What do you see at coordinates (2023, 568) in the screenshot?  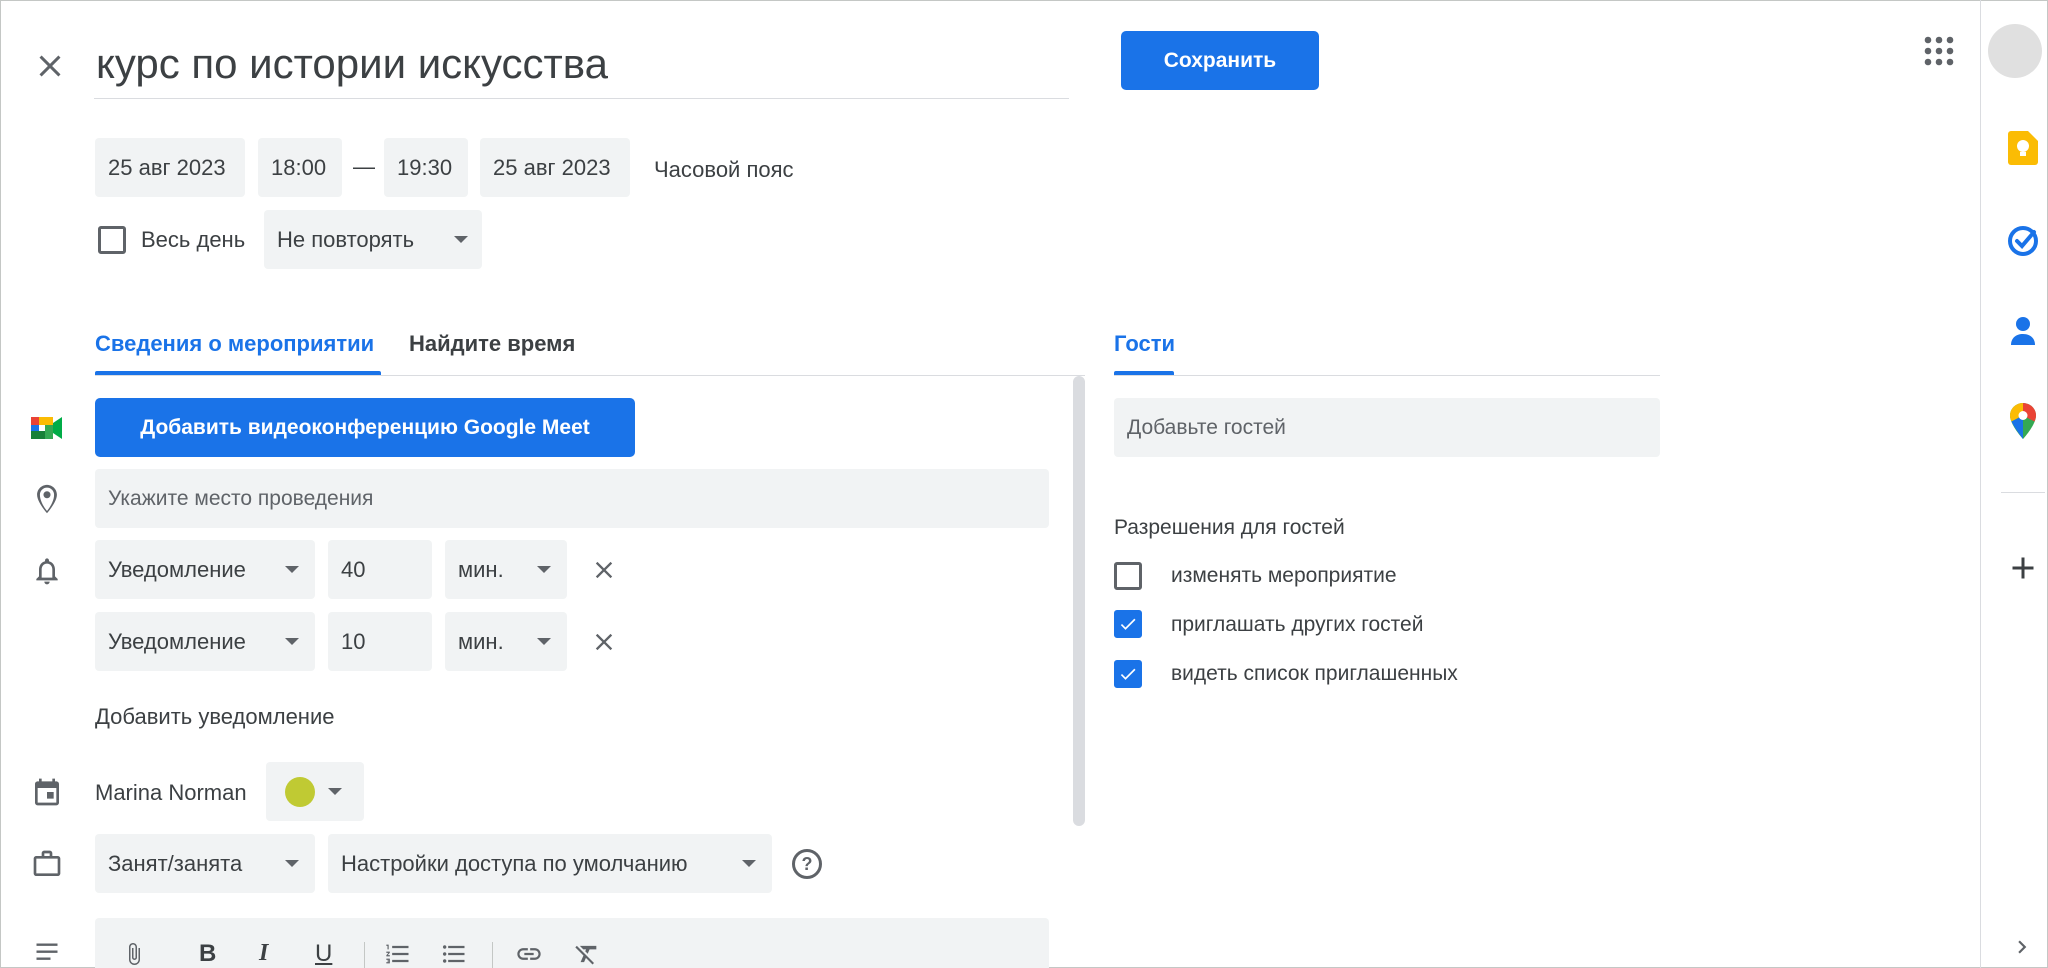 I see `add-addon-icon` at bounding box center [2023, 568].